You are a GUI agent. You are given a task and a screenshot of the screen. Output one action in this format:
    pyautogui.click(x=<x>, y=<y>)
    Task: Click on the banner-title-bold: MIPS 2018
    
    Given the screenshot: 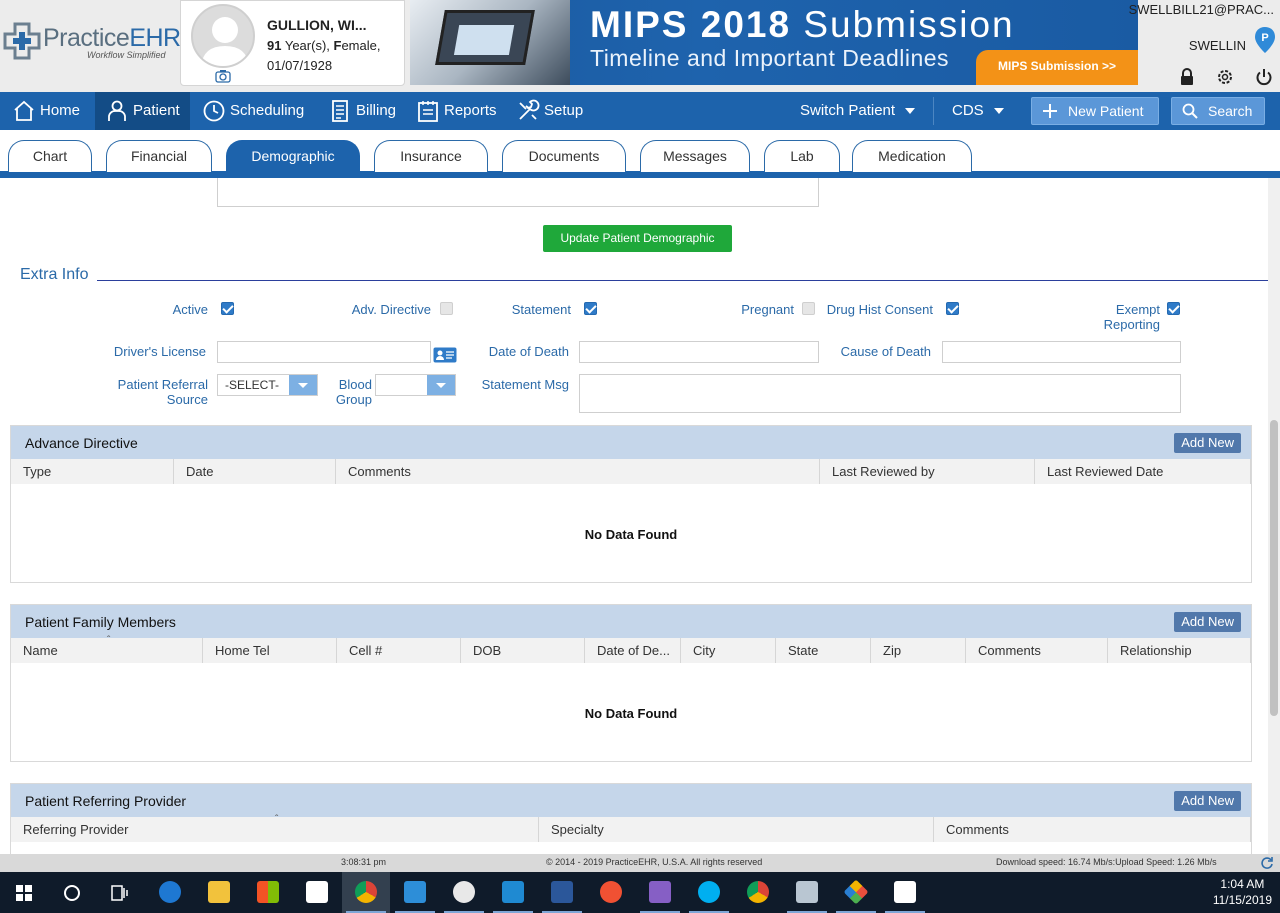 What is the action you would take?
    pyautogui.click(x=691, y=24)
    